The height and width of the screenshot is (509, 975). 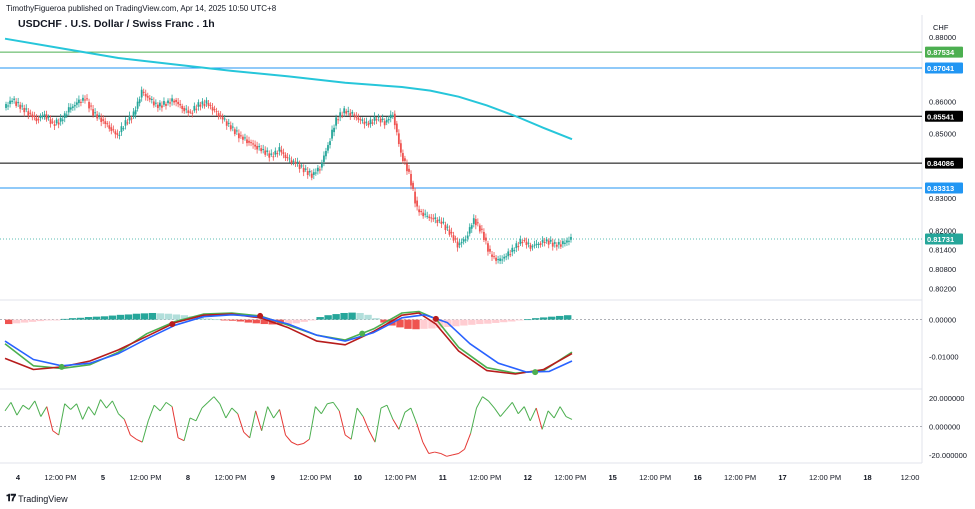 I want to click on cross-marker, so click(x=61, y=366).